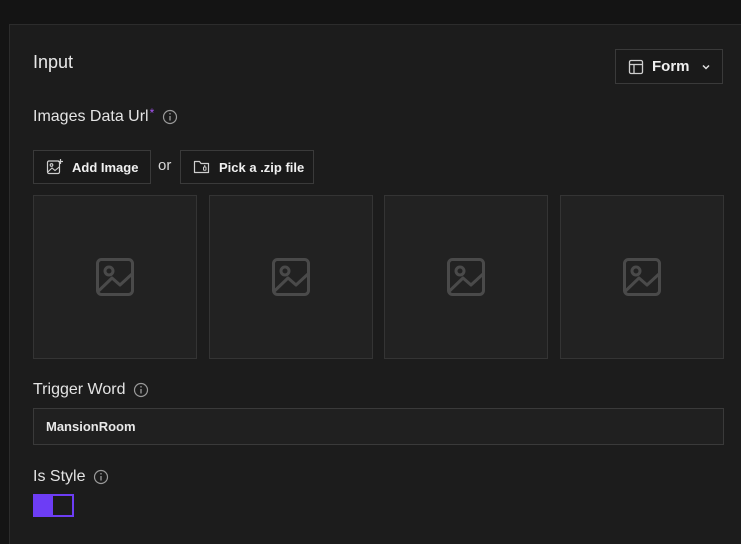 Image resolution: width=741 pixels, height=544 pixels. Describe the element at coordinates (262, 167) in the screenshot. I see `pick-zip-label: Pick a .zip file` at that location.